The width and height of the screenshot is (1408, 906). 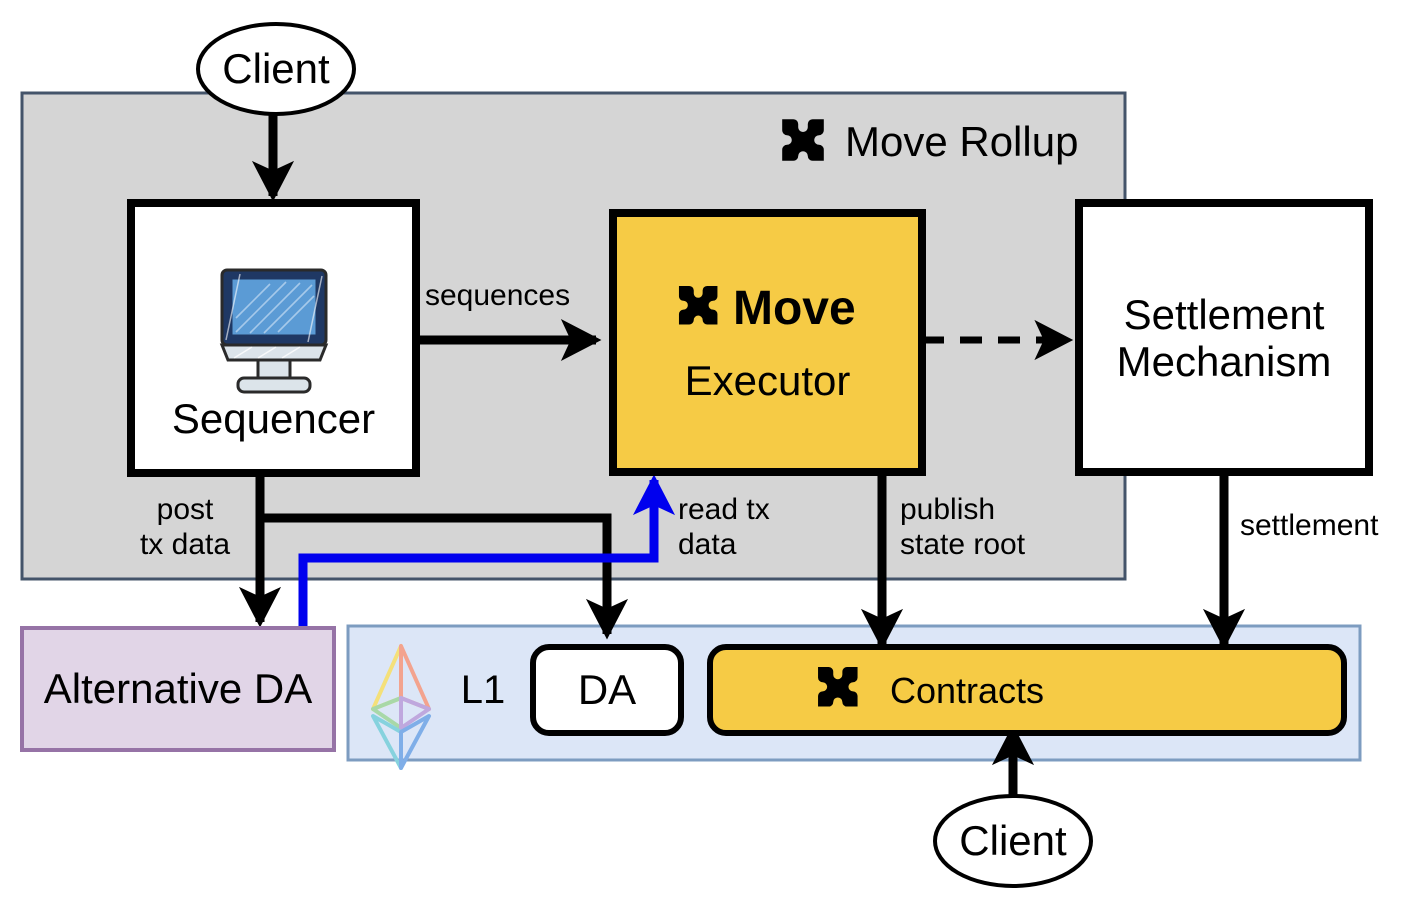 What do you see at coordinates (767, 342) in the screenshot?
I see `move-executor-node-box` at bounding box center [767, 342].